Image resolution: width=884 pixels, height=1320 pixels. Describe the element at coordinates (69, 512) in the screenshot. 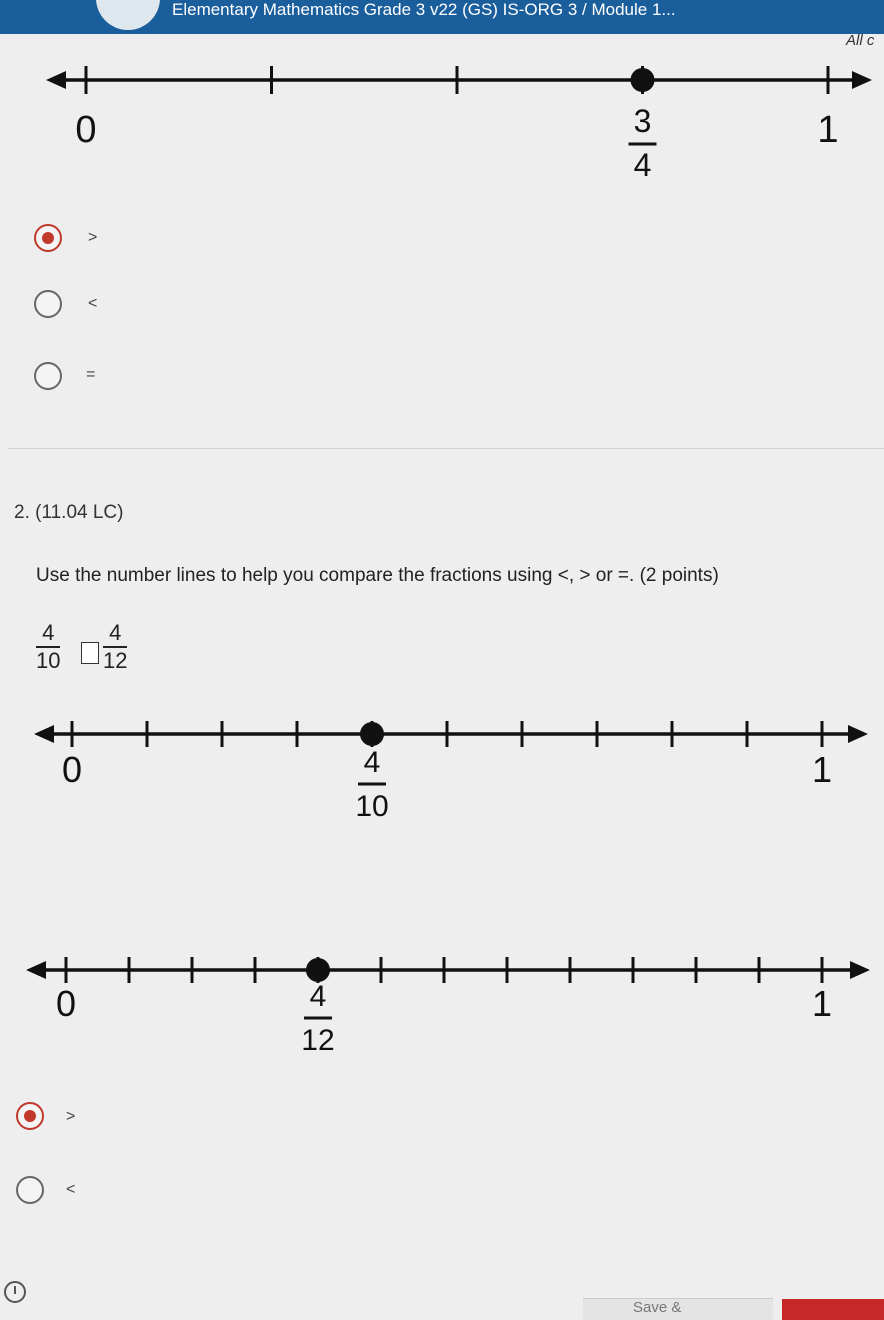

I see `question-number: 2. (11.04 LC)` at that location.